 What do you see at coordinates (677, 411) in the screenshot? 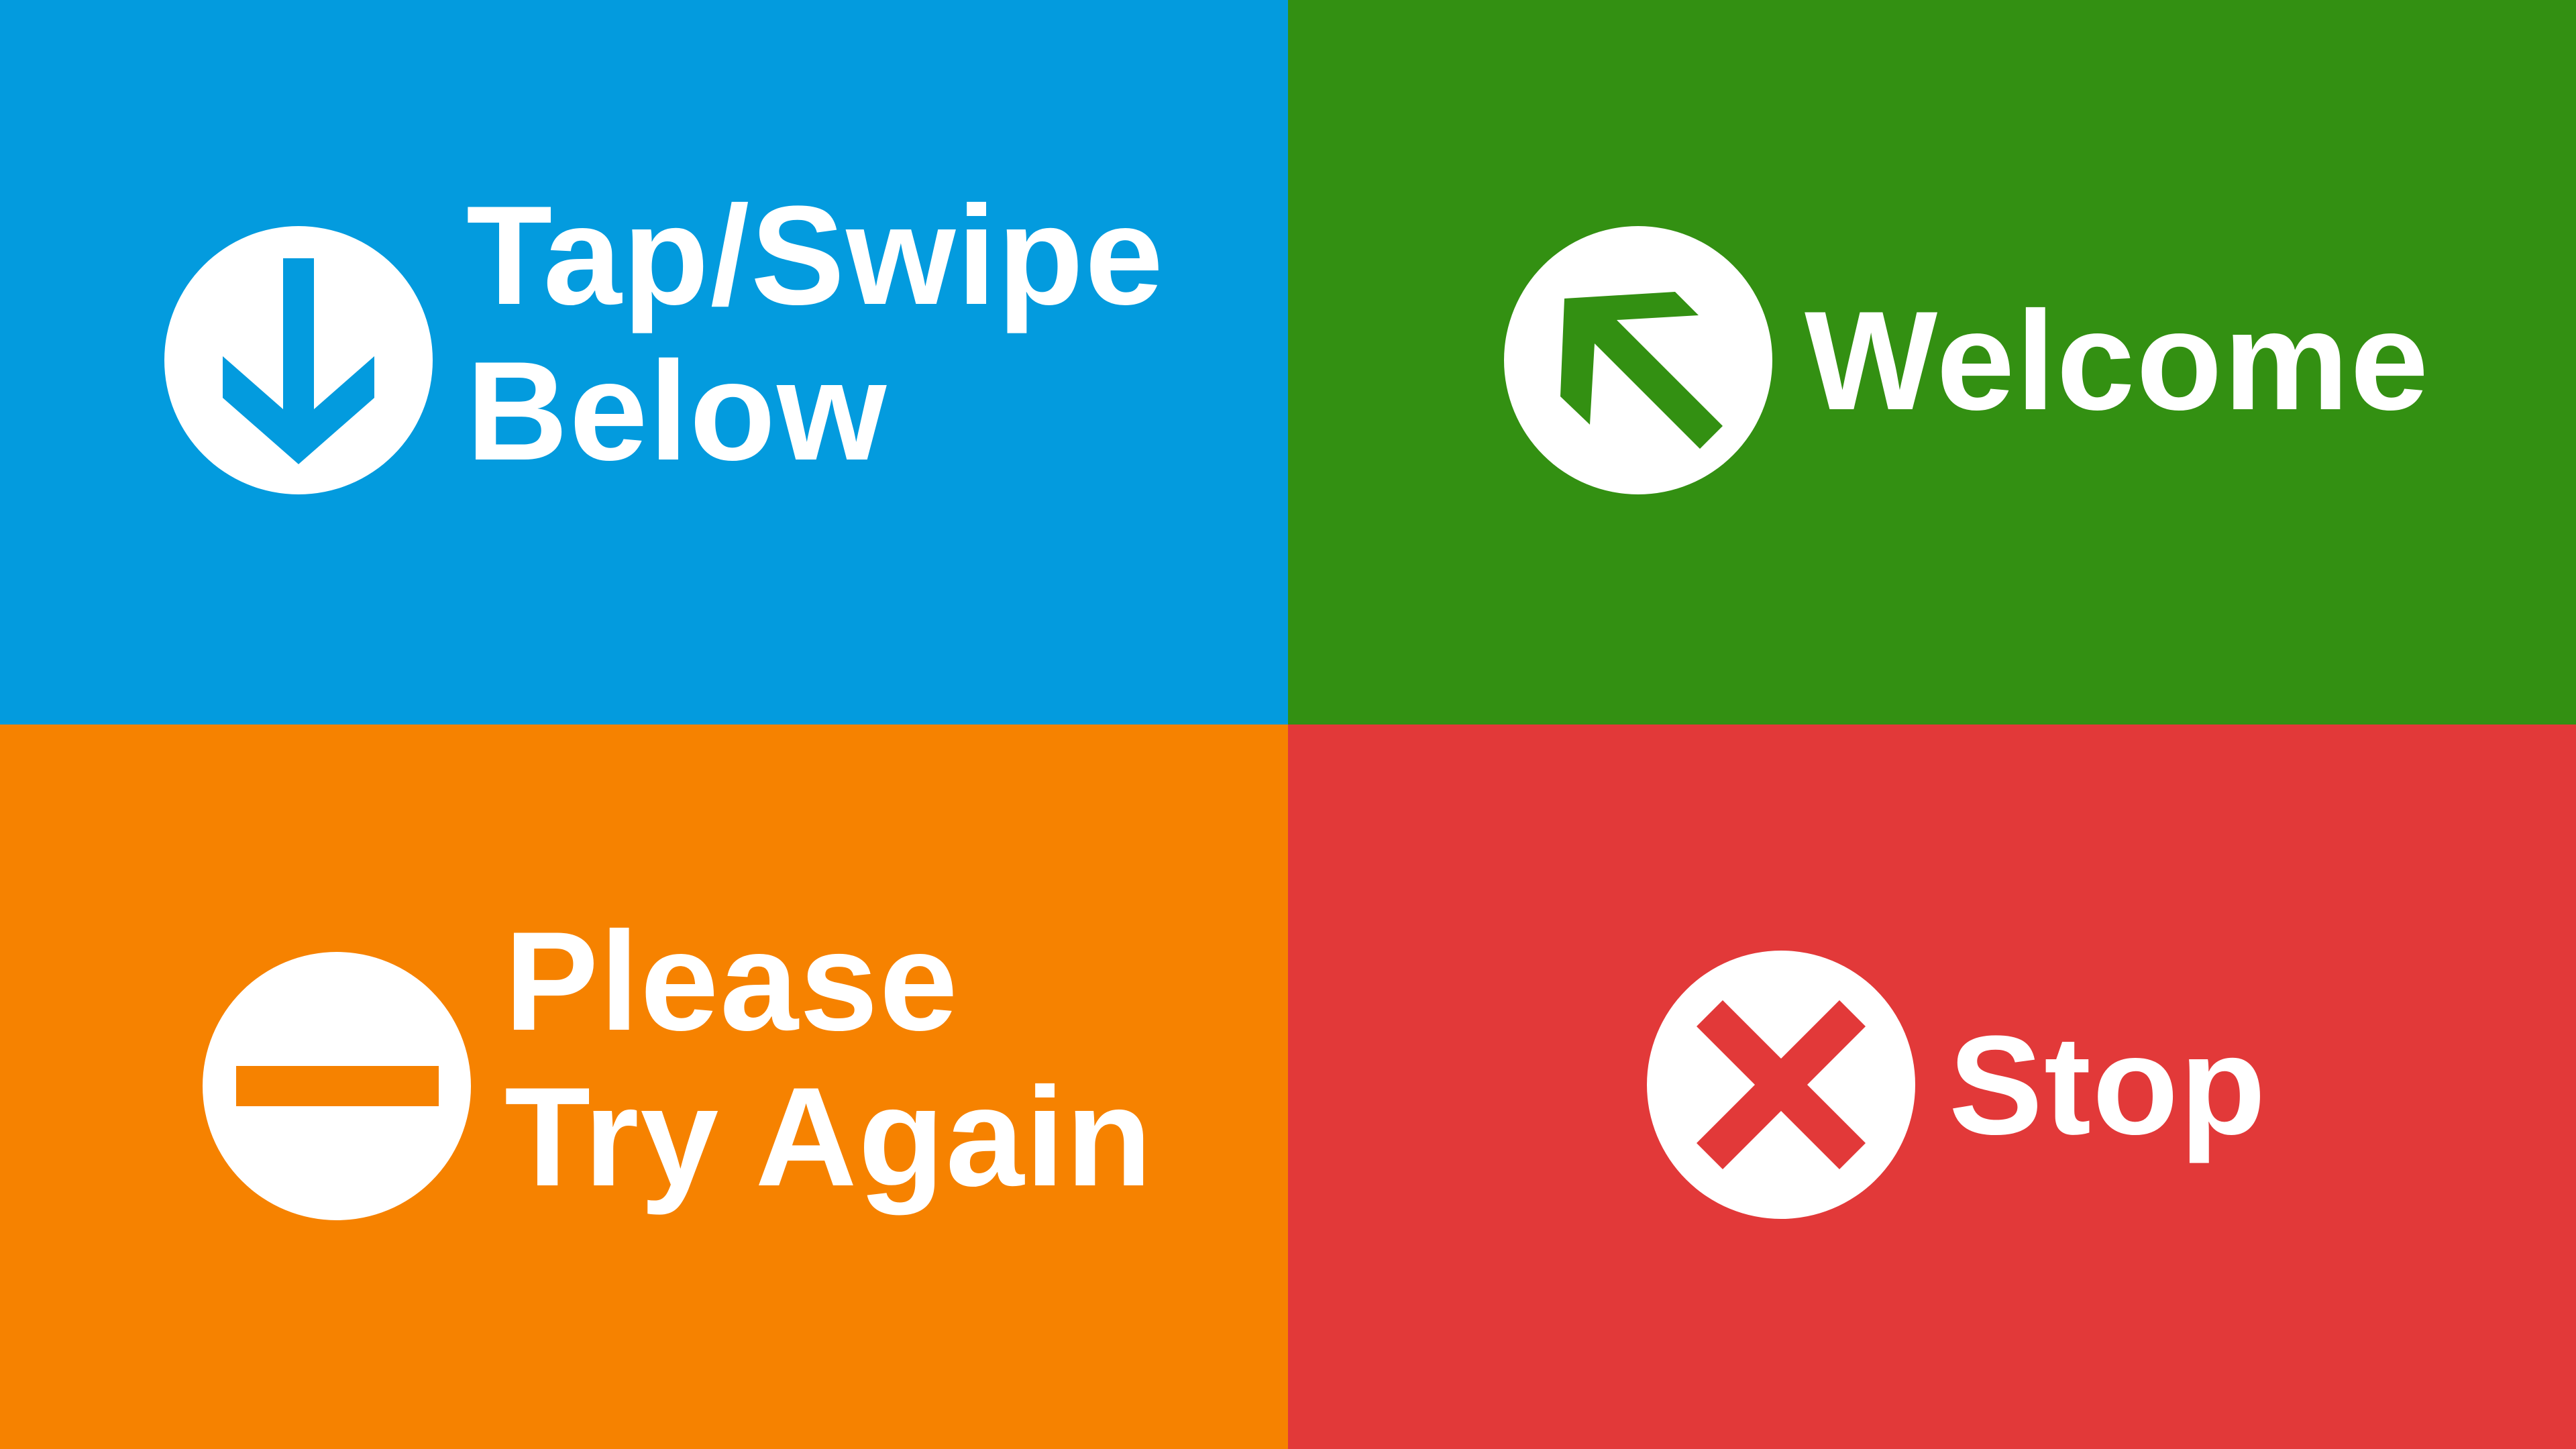
I see `below-text: Below` at bounding box center [677, 411].